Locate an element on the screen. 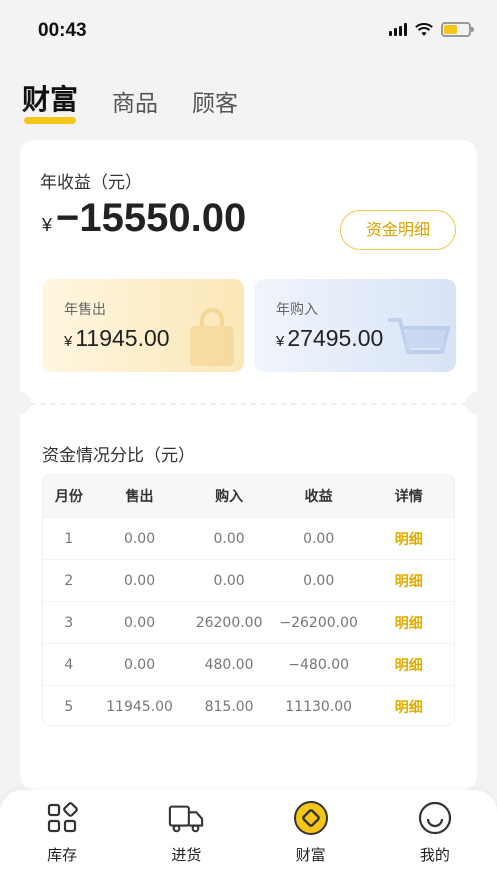 This screenshot has height=883, width=497. cell-bought: 480.00 is located at coordinates (229, 664).